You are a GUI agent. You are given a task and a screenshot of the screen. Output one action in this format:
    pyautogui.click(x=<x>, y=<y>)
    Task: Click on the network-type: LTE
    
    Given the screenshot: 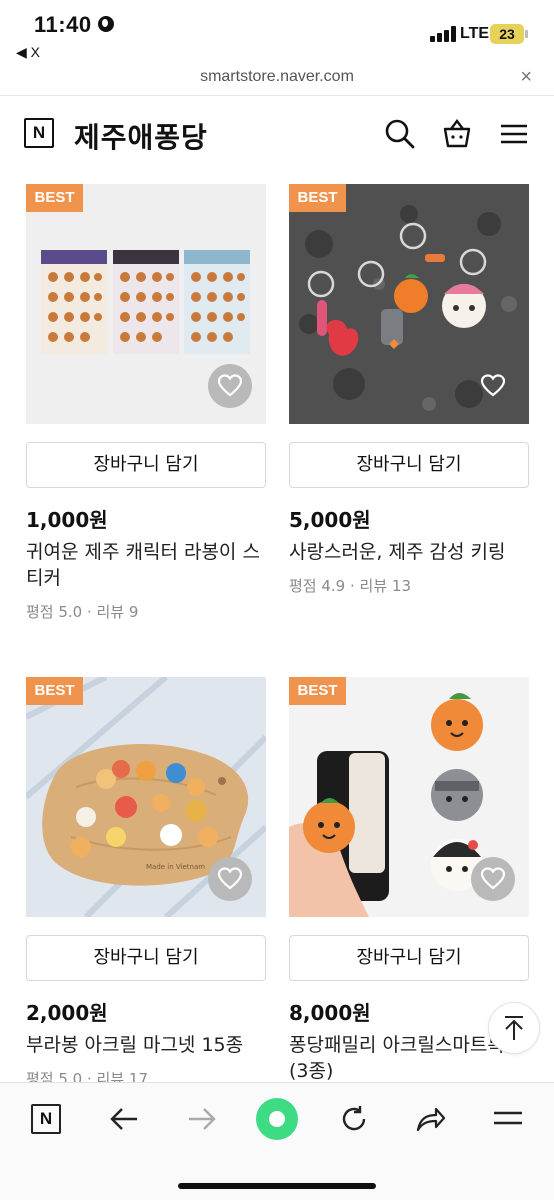 What is the action you would take?
    pyautogui.click(x=475, y=33)
    